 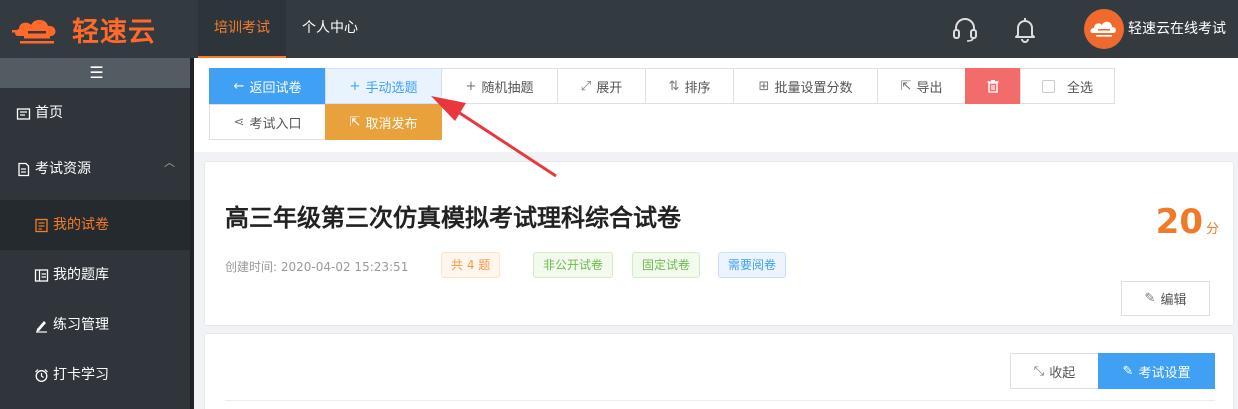 What do you see at coordinates (805, 86) in the screenshot?
I see `batch-set-score-button: ⊞ 批量设置分数` at bounding box center [805, 86].